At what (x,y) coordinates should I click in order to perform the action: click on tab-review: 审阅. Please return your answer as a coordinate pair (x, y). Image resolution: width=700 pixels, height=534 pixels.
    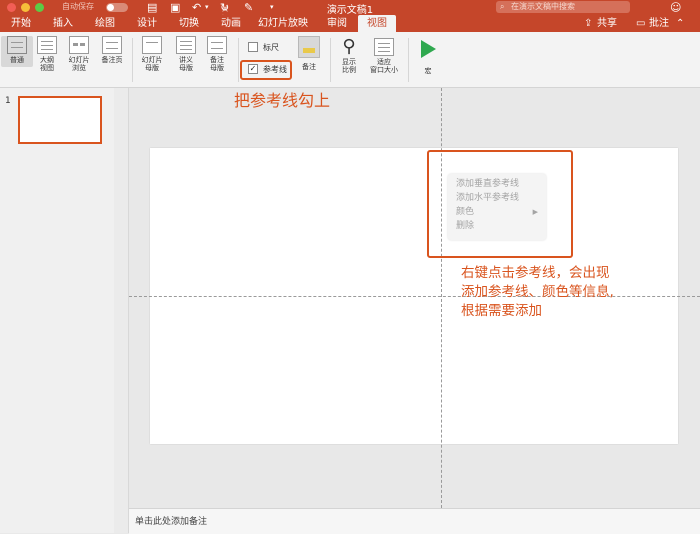
    Looking at the image, I should click on (337, 23).